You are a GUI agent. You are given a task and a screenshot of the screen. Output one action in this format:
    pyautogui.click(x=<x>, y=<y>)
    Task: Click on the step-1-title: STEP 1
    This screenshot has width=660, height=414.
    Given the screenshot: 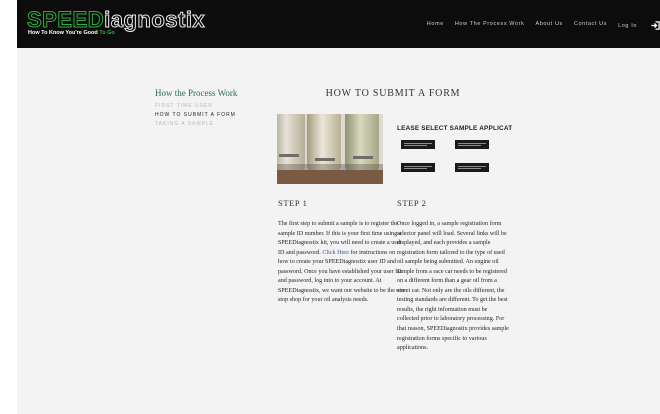 What is the action you would take?
    pyautogui.click(x=293, y=203)
    